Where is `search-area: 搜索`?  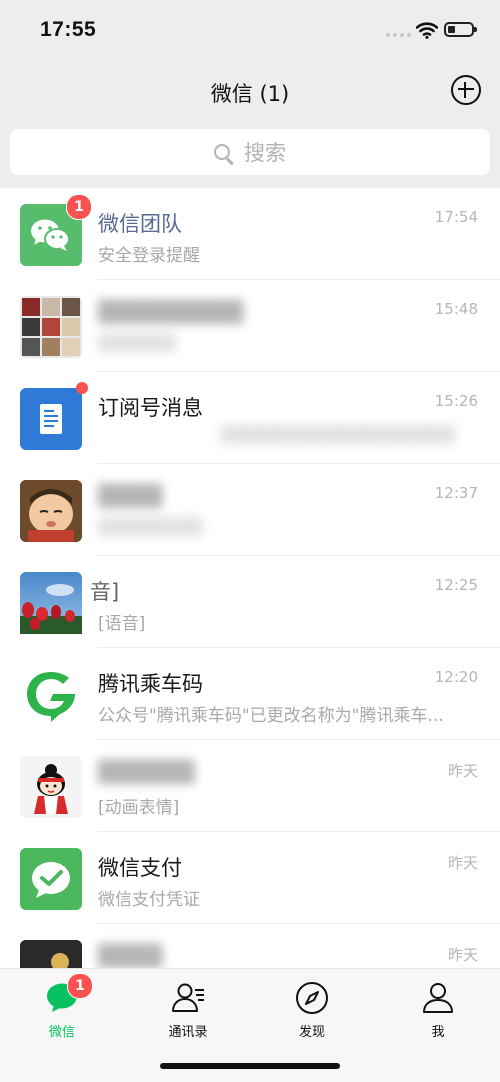 search-area: 搜索 is located at coordinates (250, 157).